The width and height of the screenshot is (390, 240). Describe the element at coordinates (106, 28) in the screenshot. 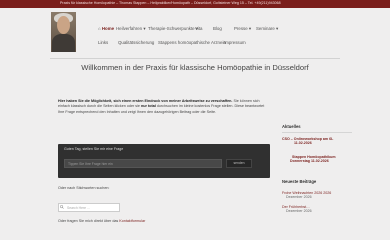

I see `nav-home: ⌂ Home` at that location.